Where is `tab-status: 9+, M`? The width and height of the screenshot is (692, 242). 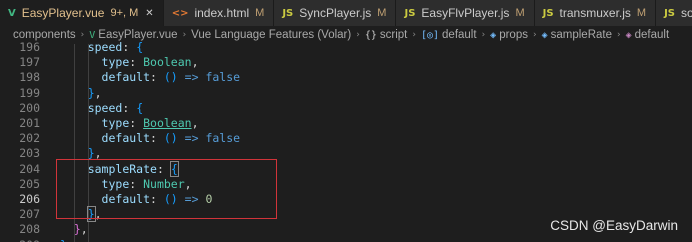 tab-status: 9+, M is located at coordinates (124, 13).